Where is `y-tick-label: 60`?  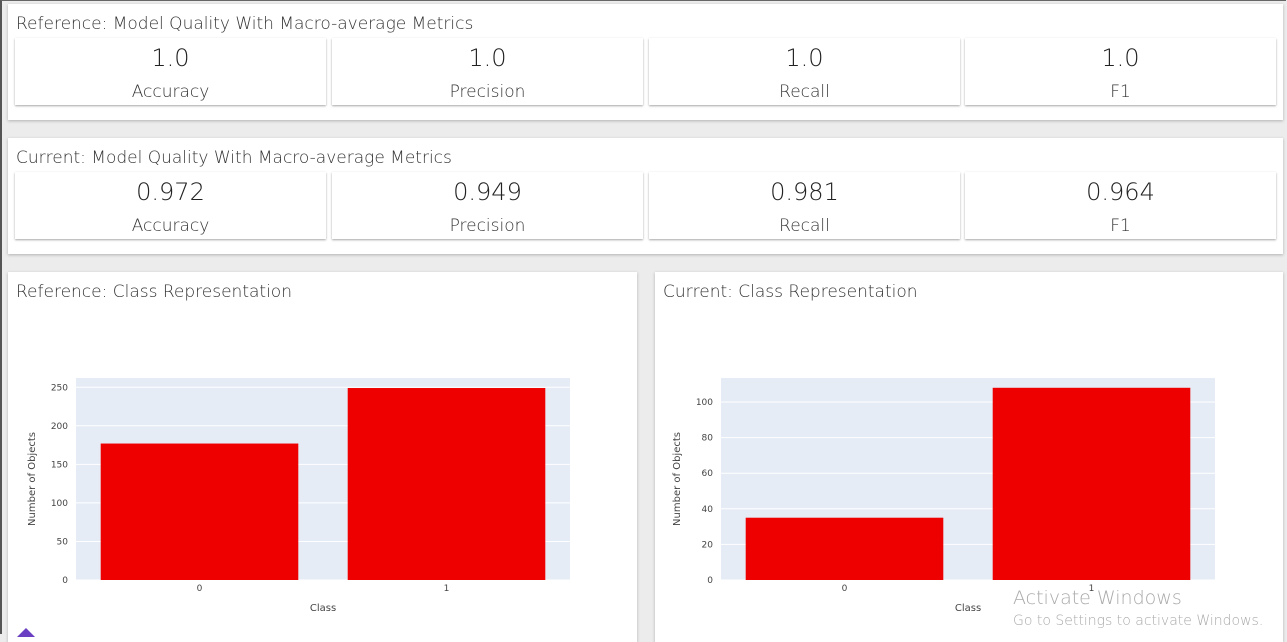 y-tick-label: 60 is located at coordinates (708, 474).